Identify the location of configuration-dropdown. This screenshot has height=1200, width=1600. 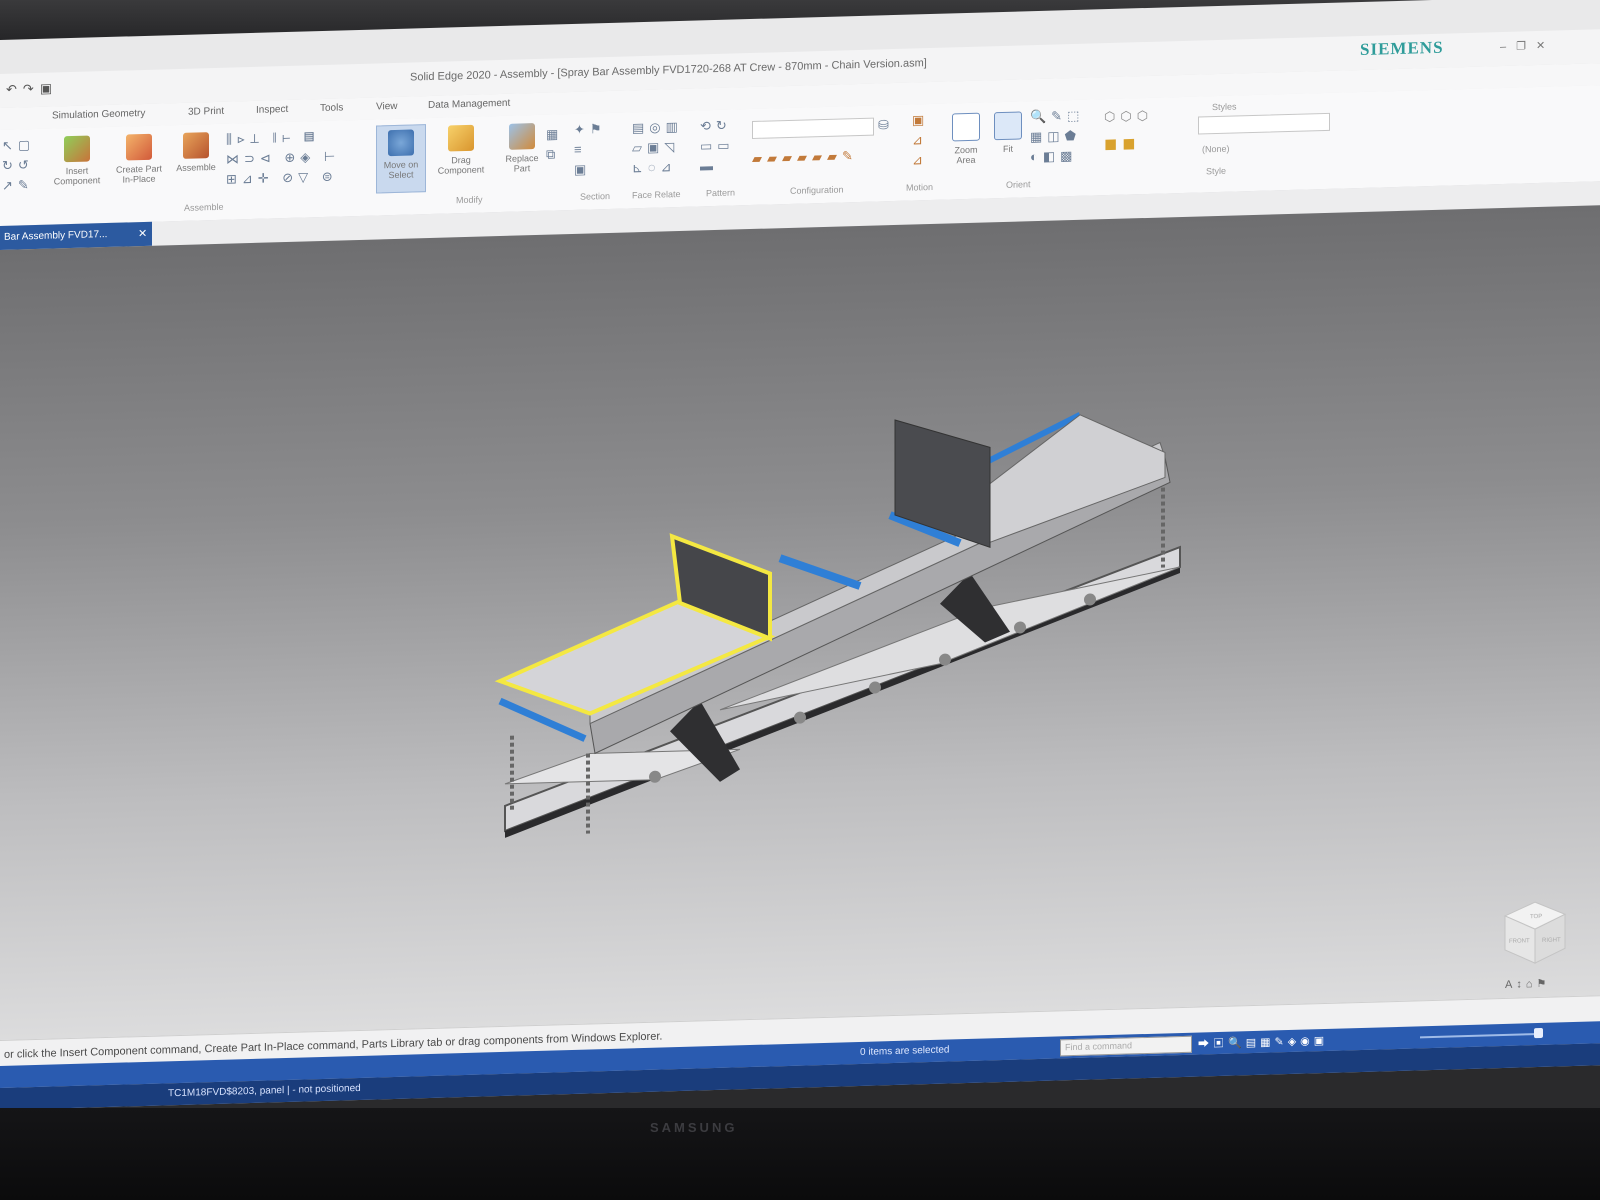
(813, 128).